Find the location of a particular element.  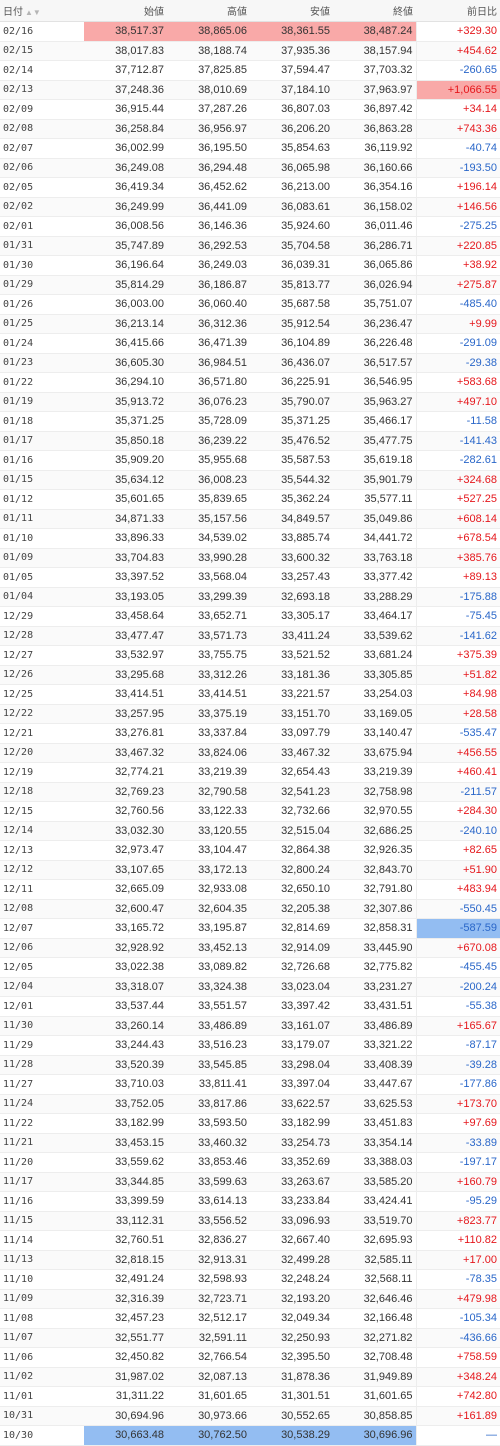

sort-arrows-icon: ▲▼ is located at coordinates (33, 12).